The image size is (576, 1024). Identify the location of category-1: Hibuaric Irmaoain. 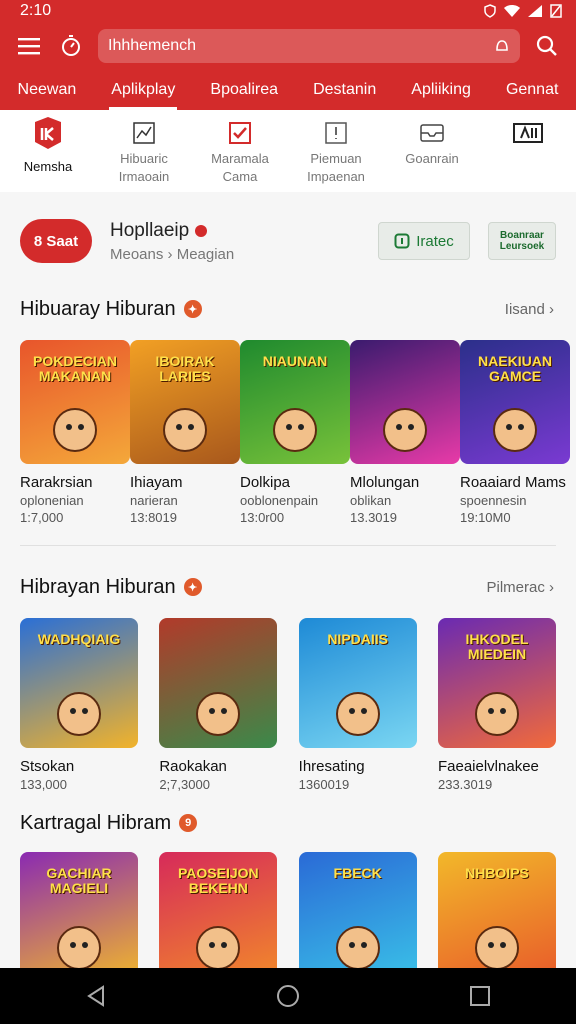
(144, 153).